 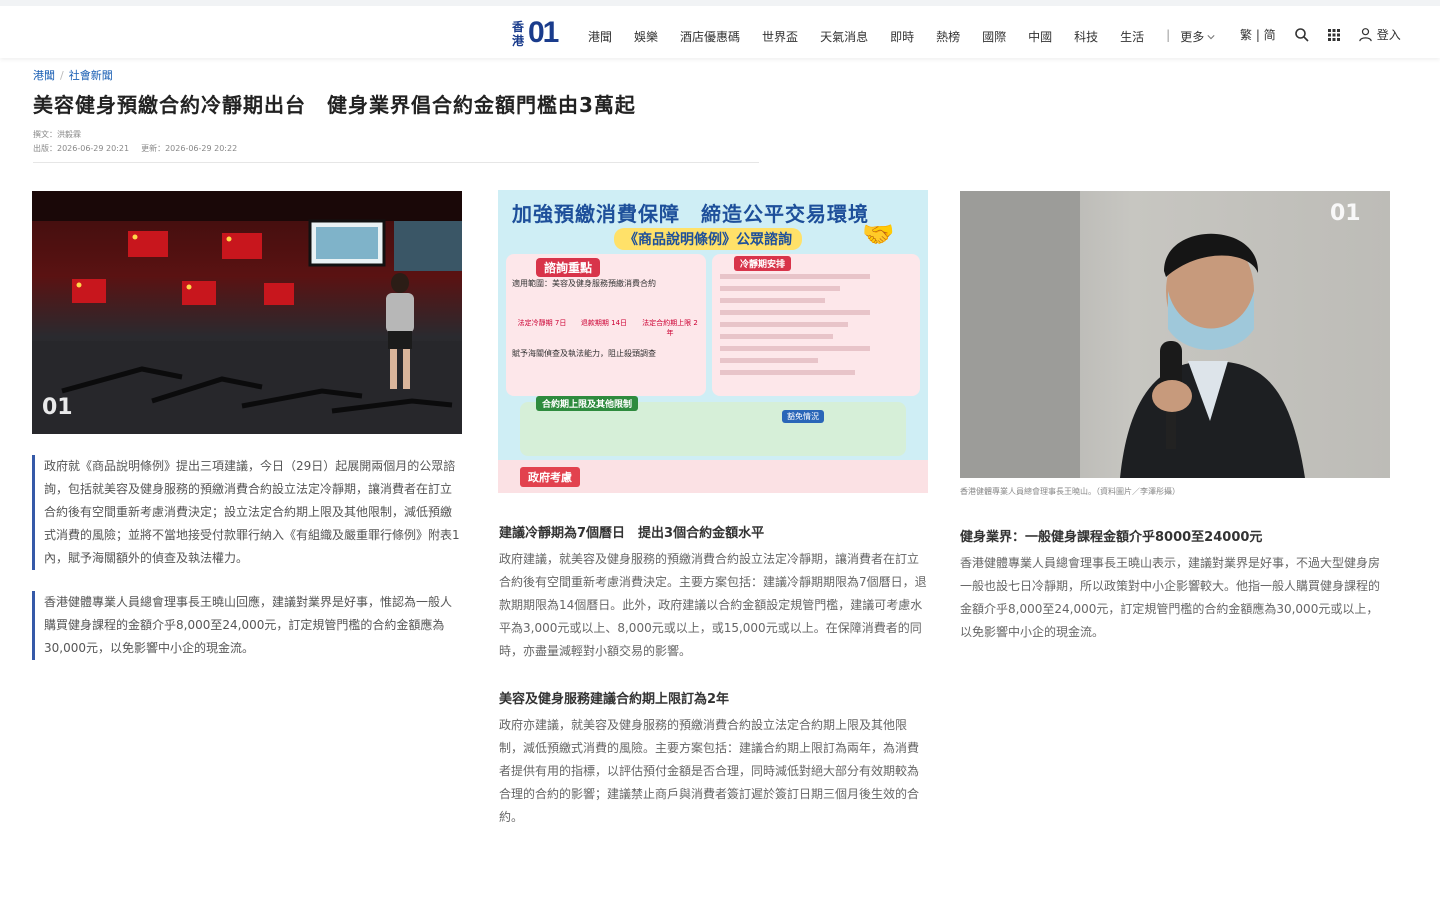 I want to click on contract-limit-panel: 合約期上限及其他限制 豁免情況, so click(x=713, y=426).